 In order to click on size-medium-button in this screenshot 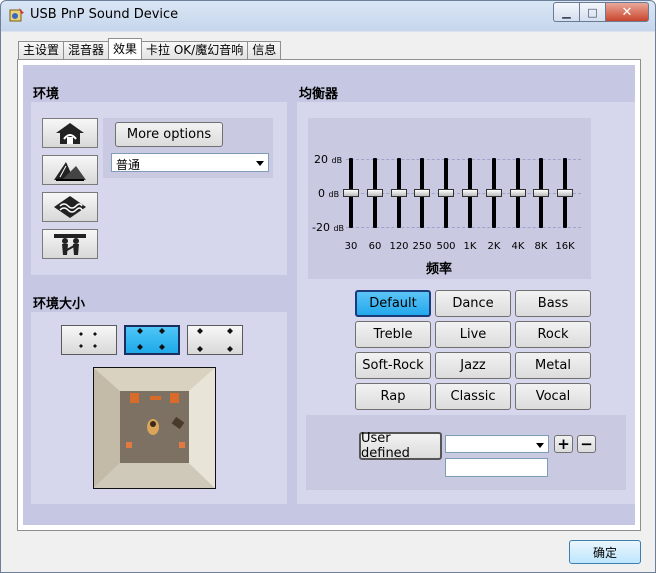, I will do `click(152, 340)`.